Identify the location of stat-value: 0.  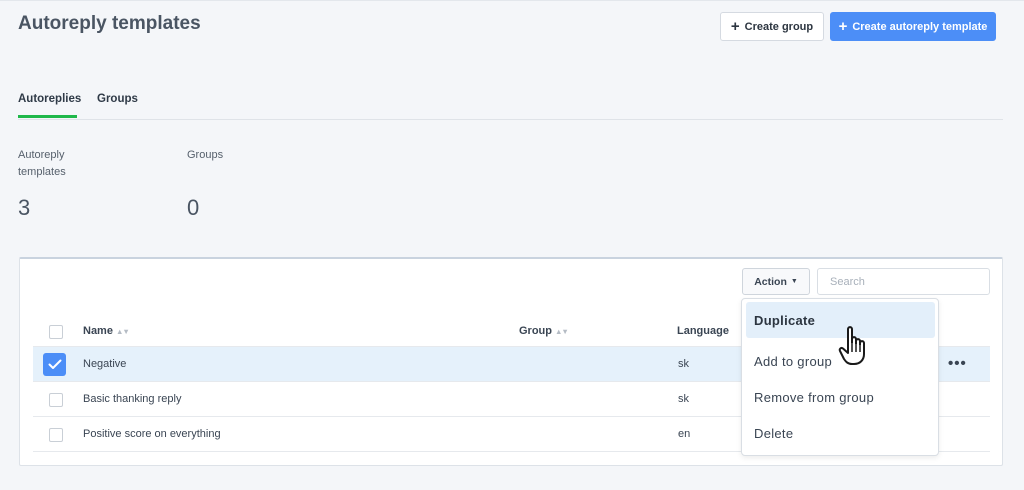
(193, 207).